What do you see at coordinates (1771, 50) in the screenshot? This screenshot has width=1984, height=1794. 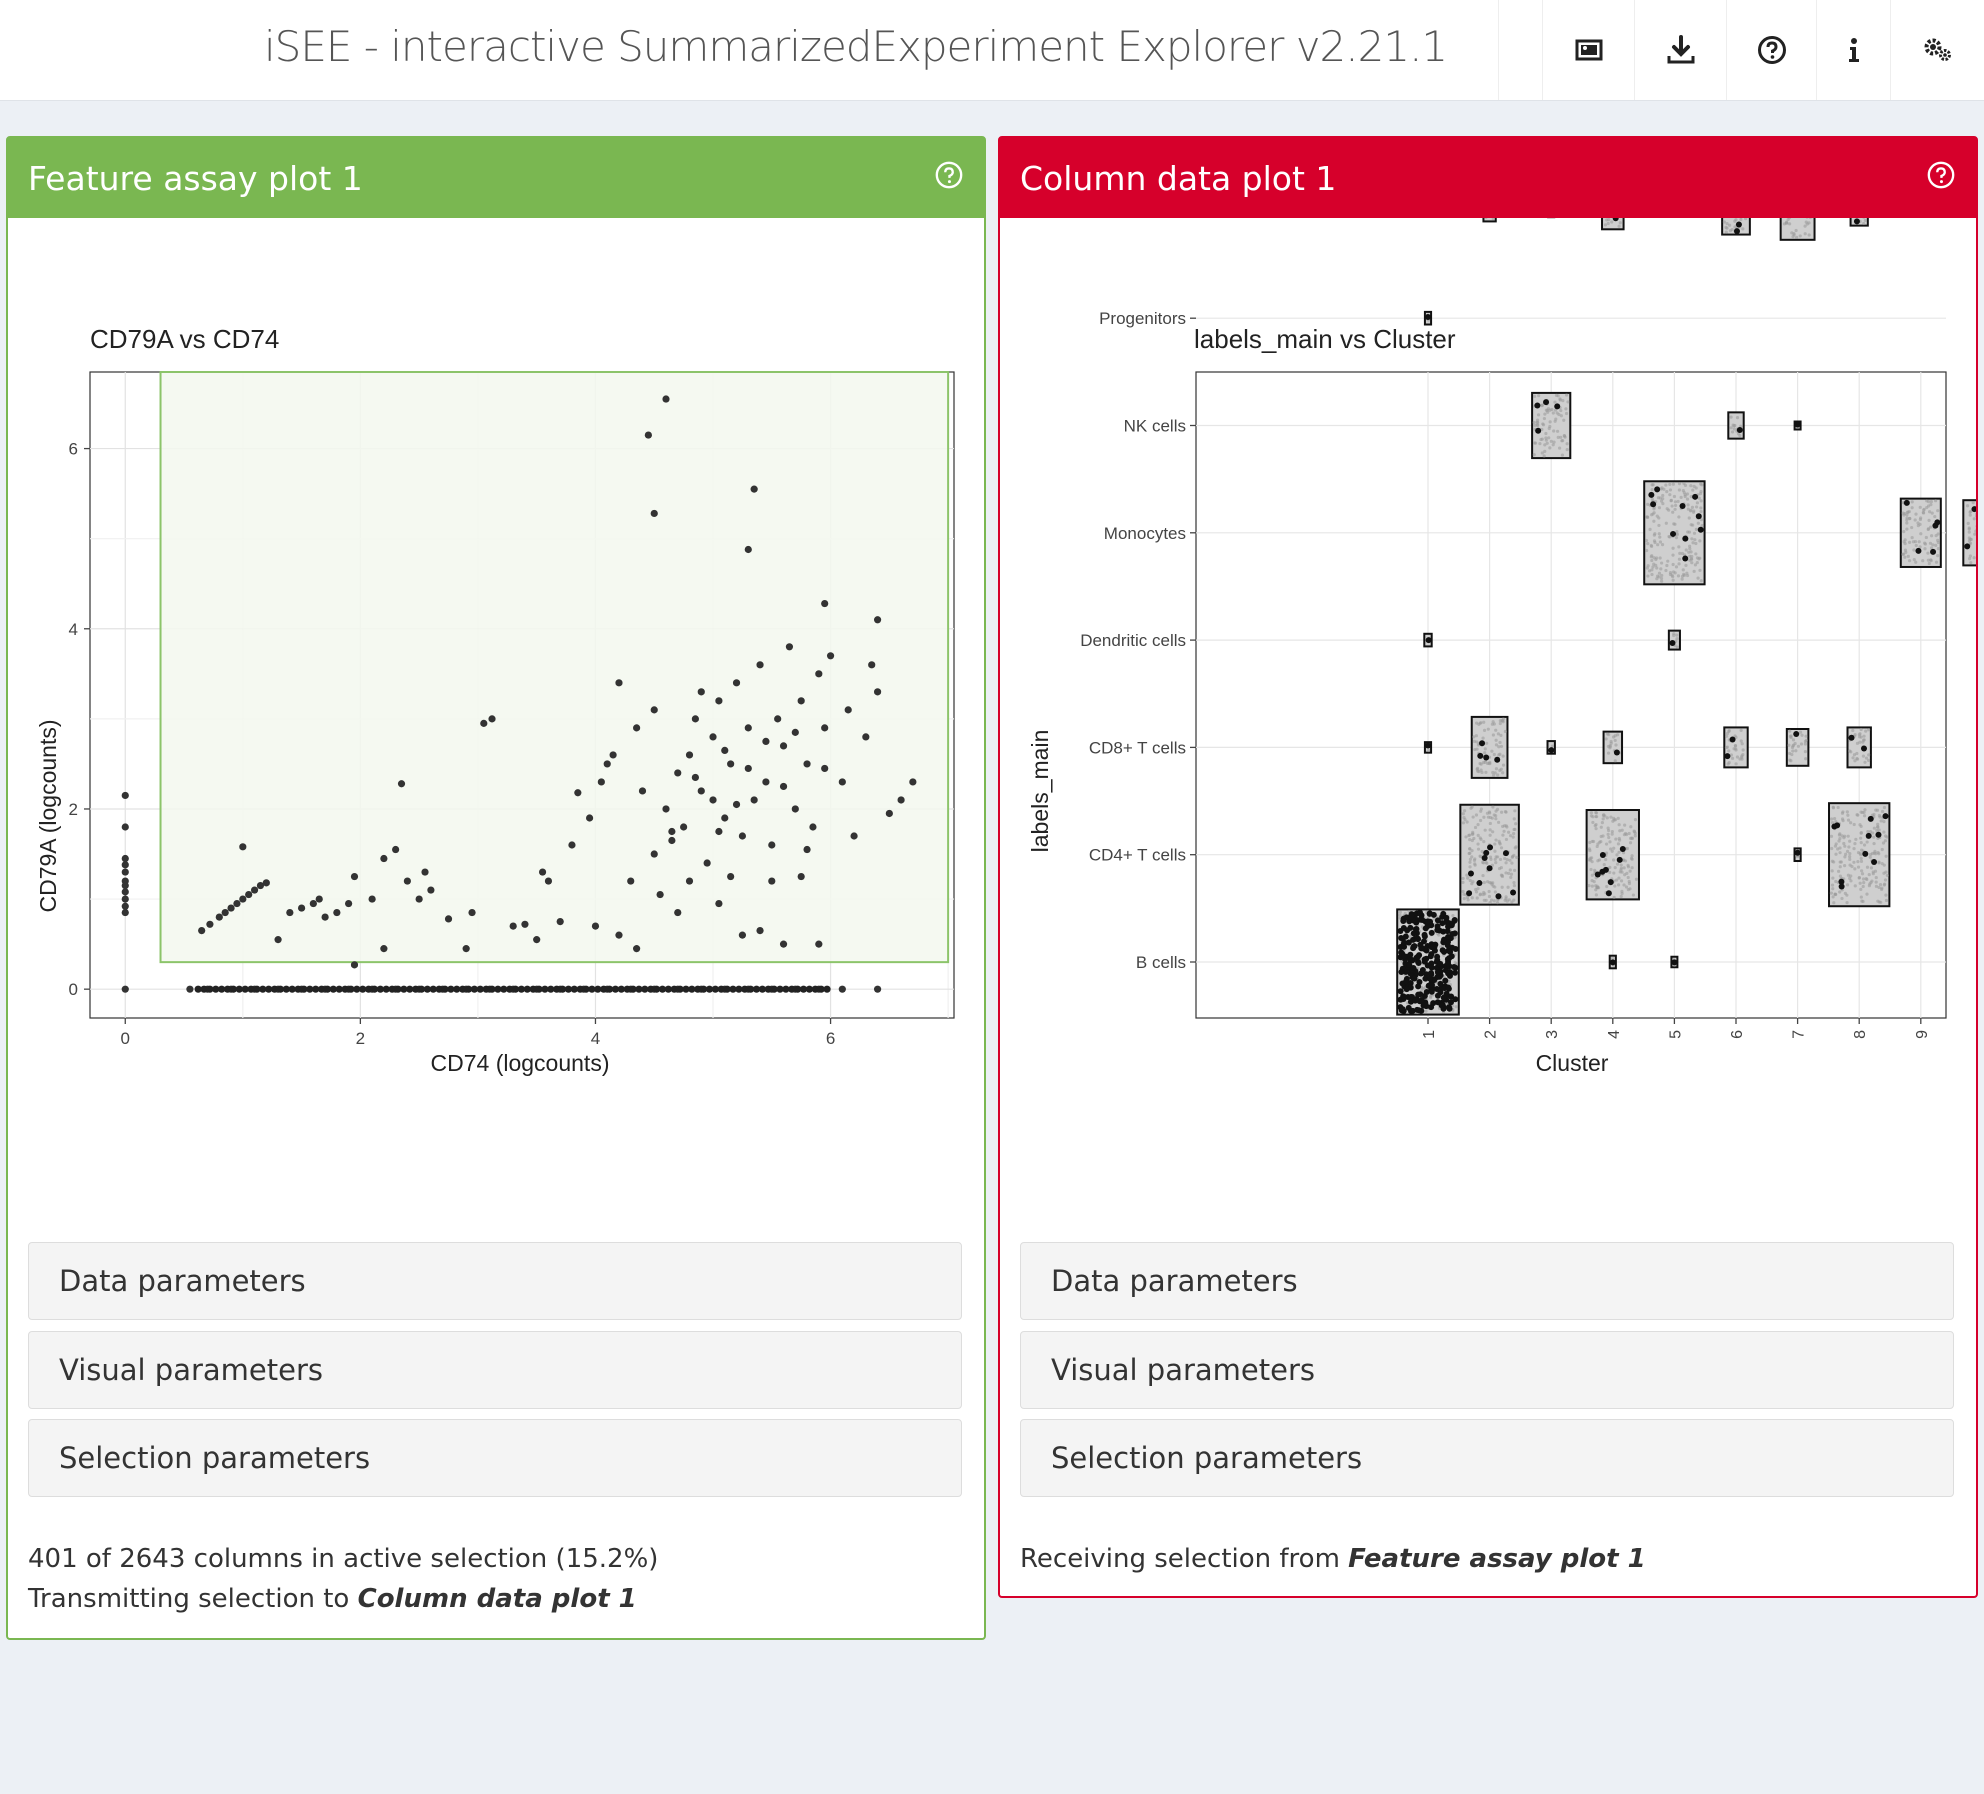 I see `help-button` at bounding box center [1771, 50].